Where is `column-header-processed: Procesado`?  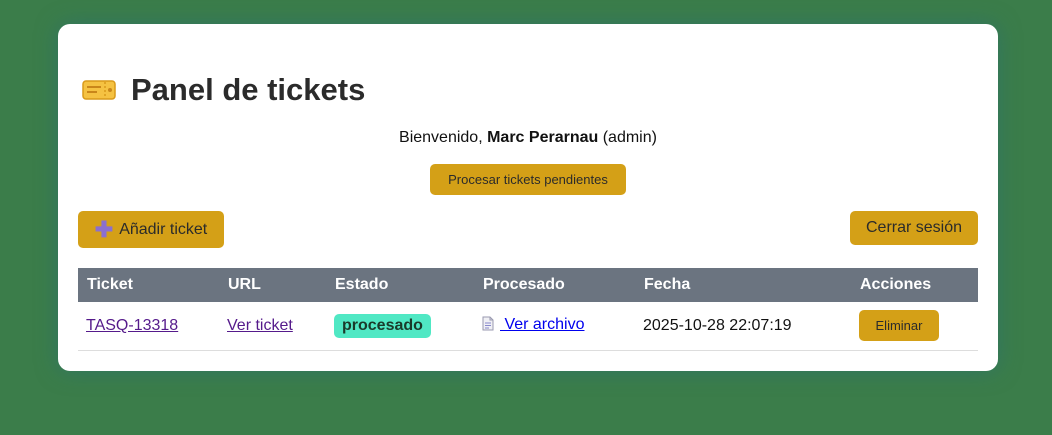
column-header-processed: Procesado is located at coordinates (554, 285).